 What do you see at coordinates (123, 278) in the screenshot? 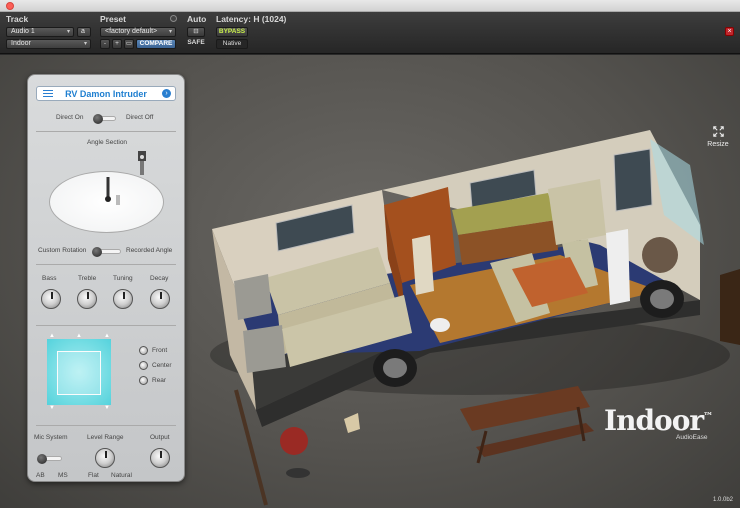
I see `tuning-label: Tuning` at bounding box center [123, 278].